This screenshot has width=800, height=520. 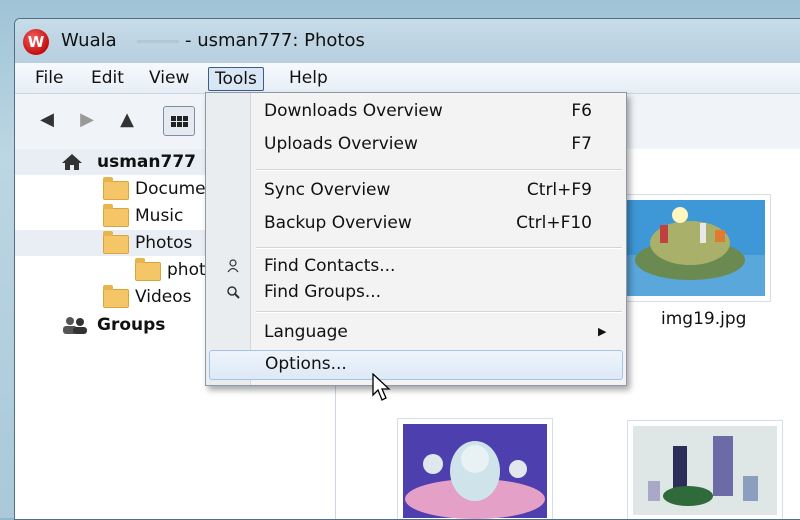 What do you see at coordinates (75, 325) in the screenshot?
I see `groups-icon` at bounding box center [75, 325].